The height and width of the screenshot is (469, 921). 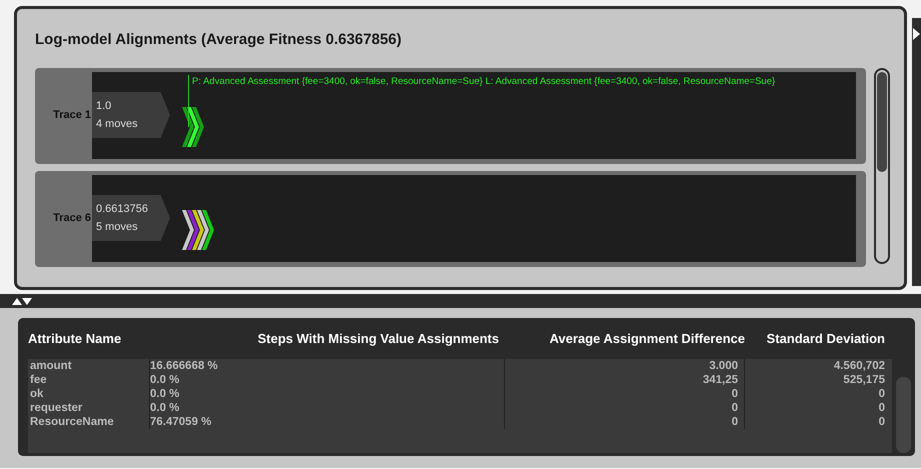 I want to click on panel-title: Log-model Alignments (Average Fitness 0.6367856), so click(x=218, y=40).